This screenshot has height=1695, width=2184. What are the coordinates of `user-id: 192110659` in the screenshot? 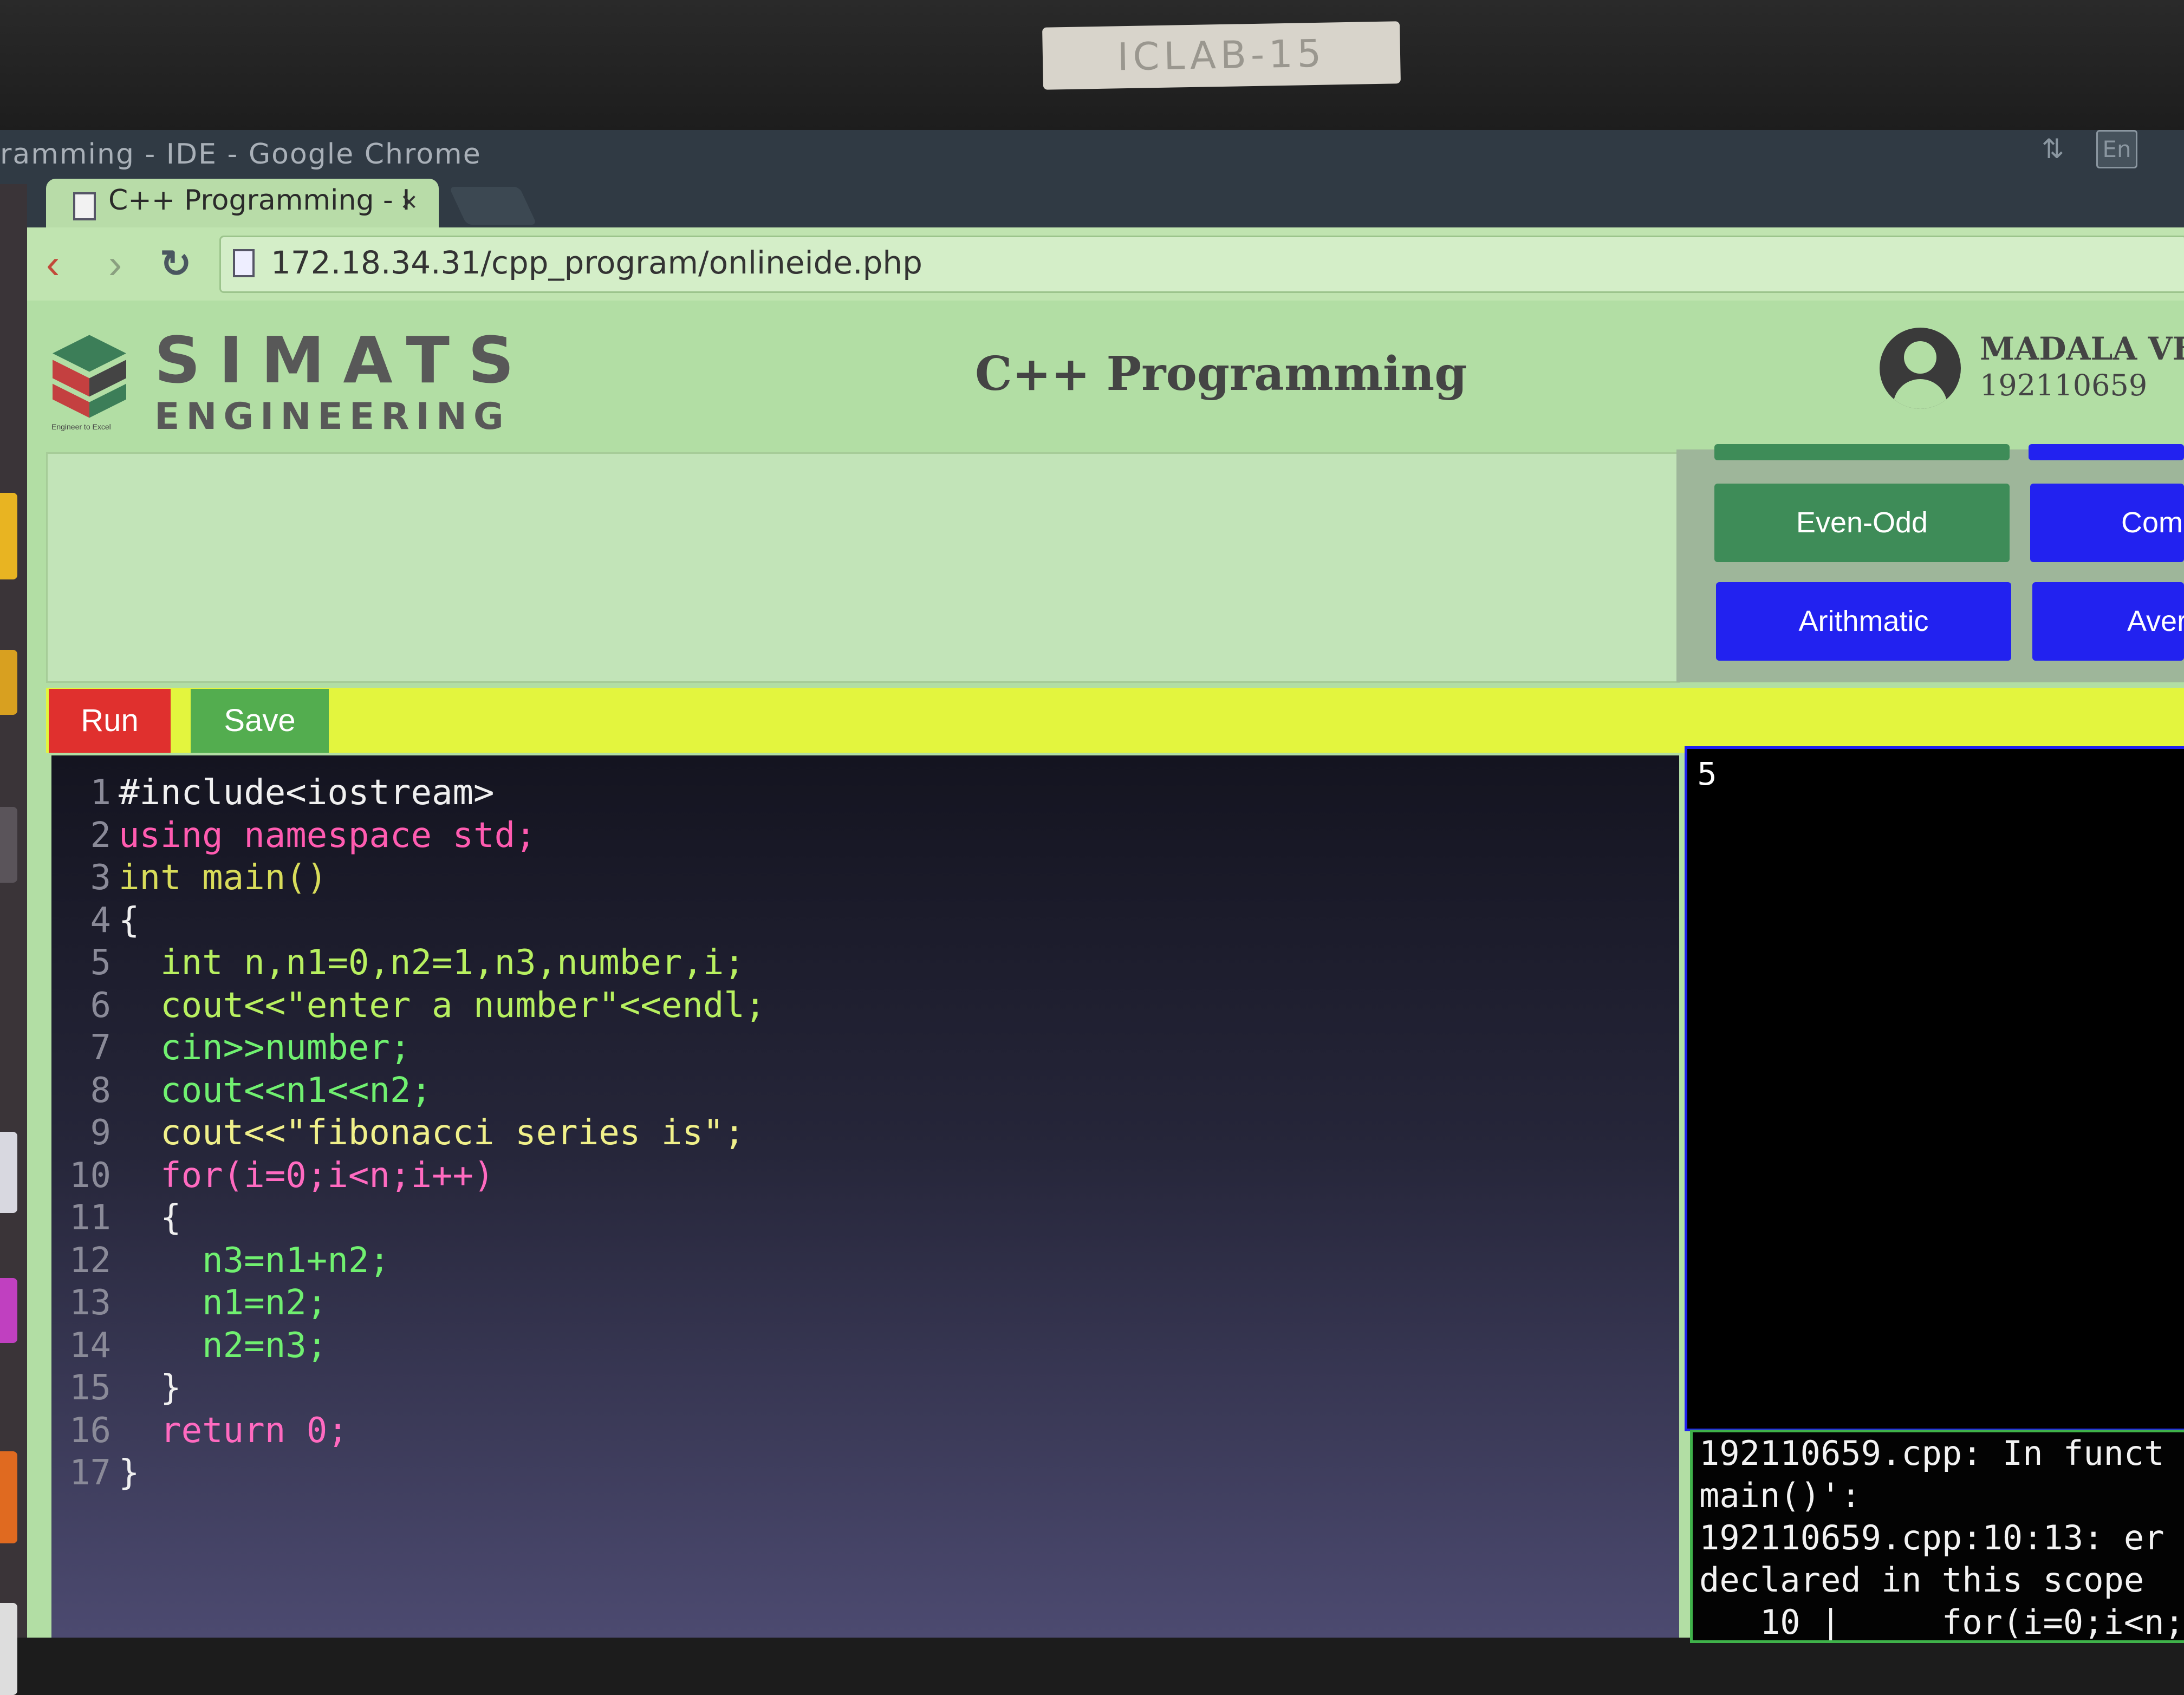 It's located at (2064, 385).